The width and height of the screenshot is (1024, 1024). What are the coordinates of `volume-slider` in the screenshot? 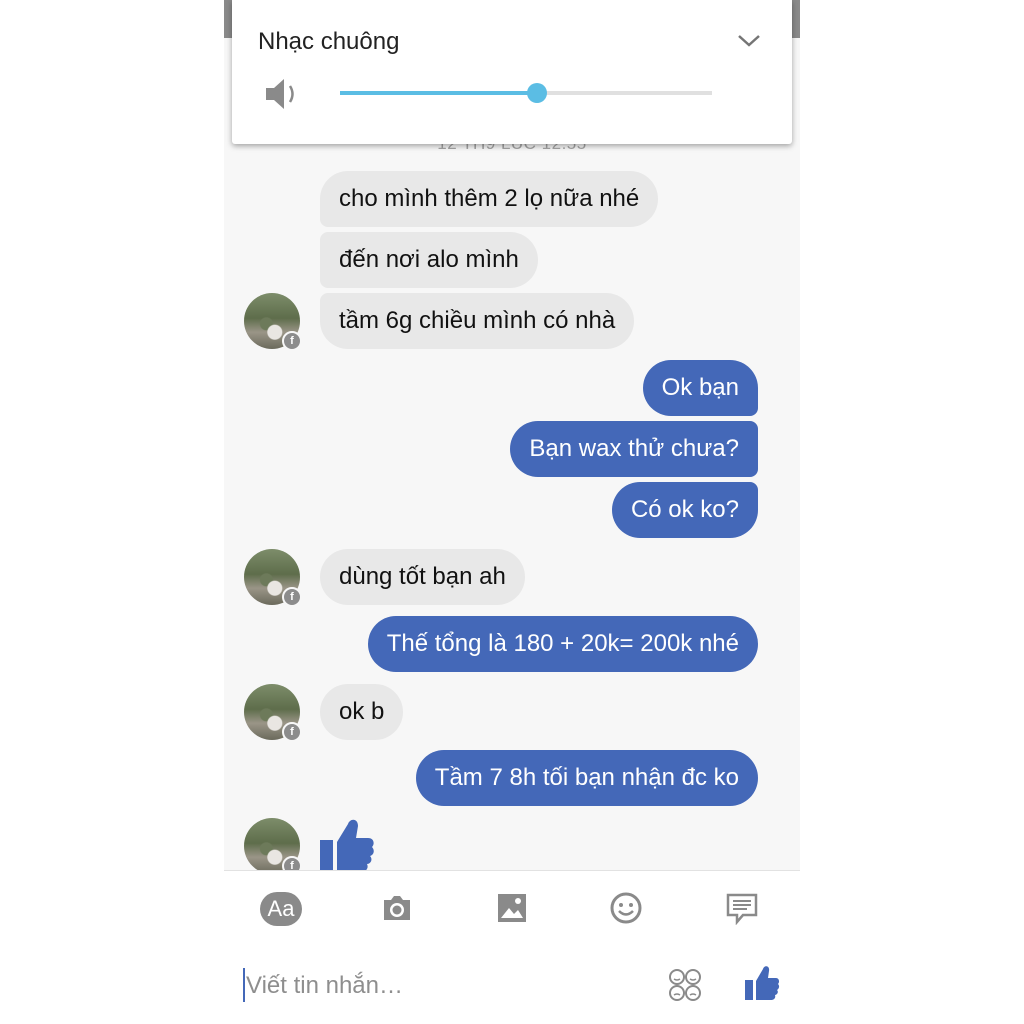 It's located at (526, 93).